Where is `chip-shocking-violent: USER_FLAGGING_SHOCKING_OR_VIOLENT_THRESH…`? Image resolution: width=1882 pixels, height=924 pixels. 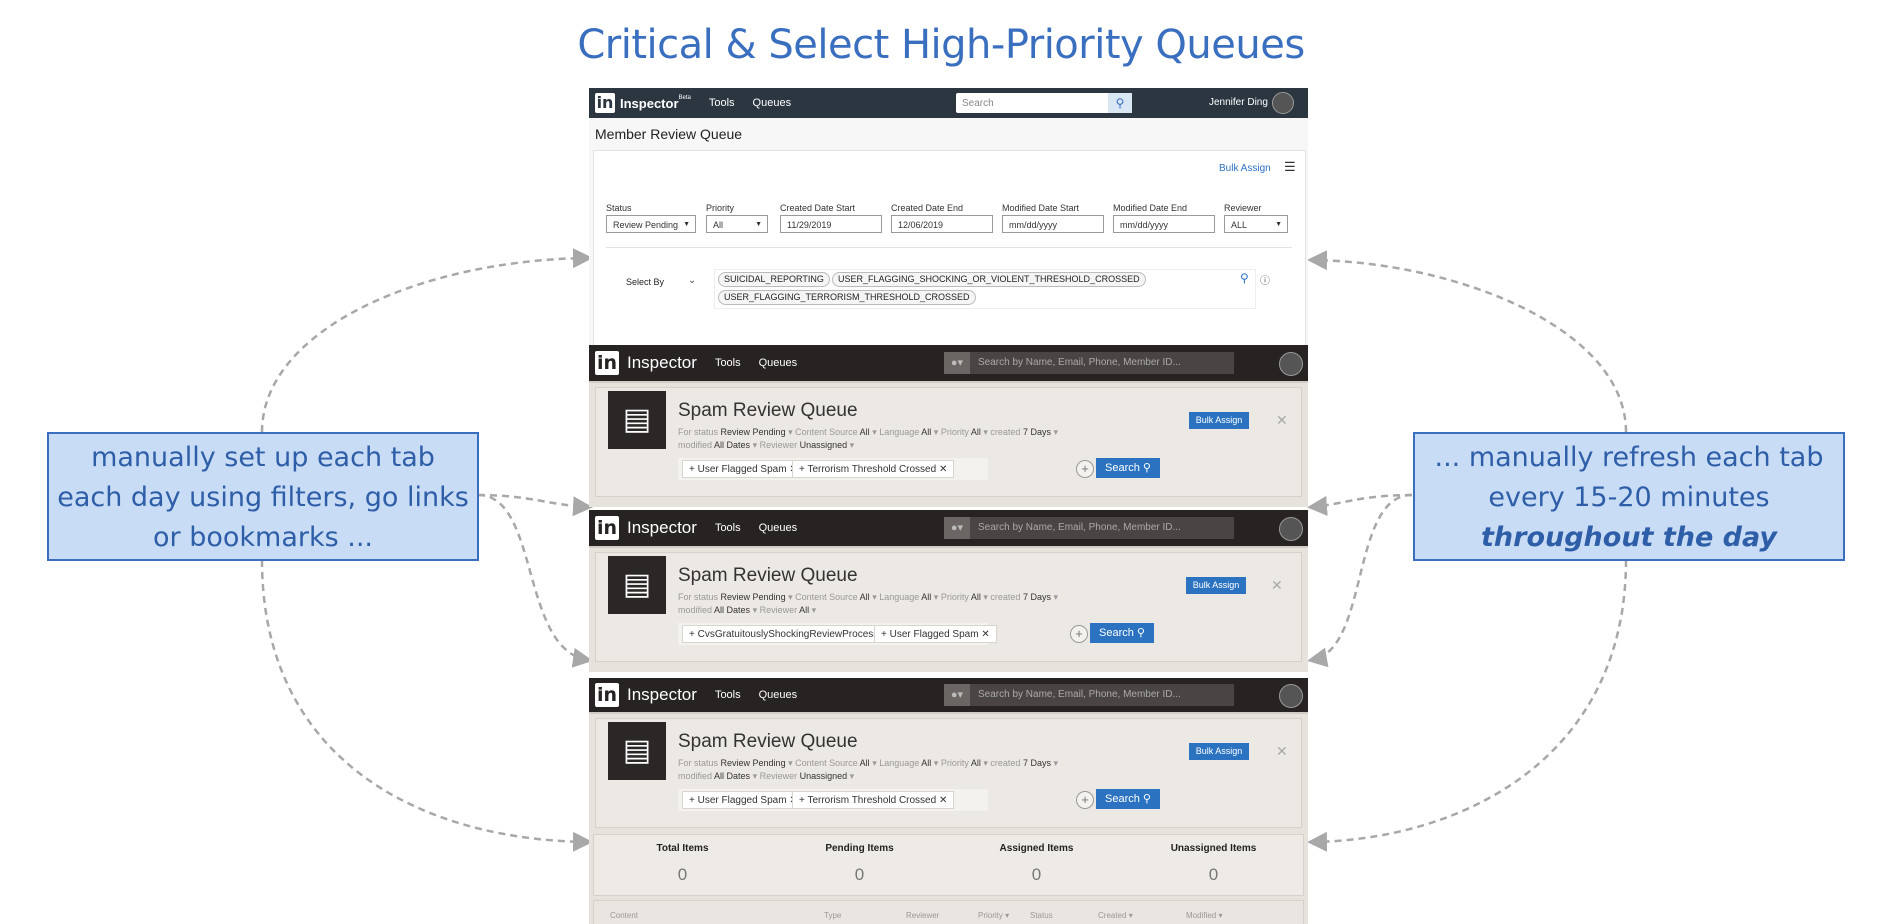 chip-shocking-violent: USER_FLAGGING_SHOCKING_OR_VIOLENT_THRESH… is located at coordinates (989, 279).